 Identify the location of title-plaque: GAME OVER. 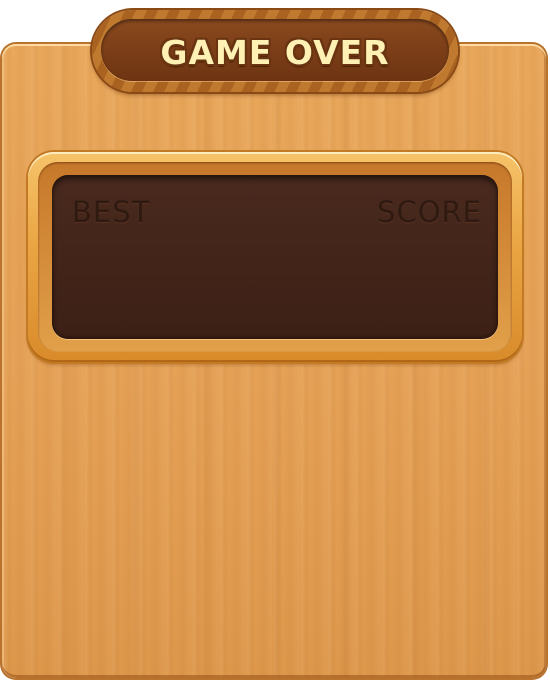
(275, 51).